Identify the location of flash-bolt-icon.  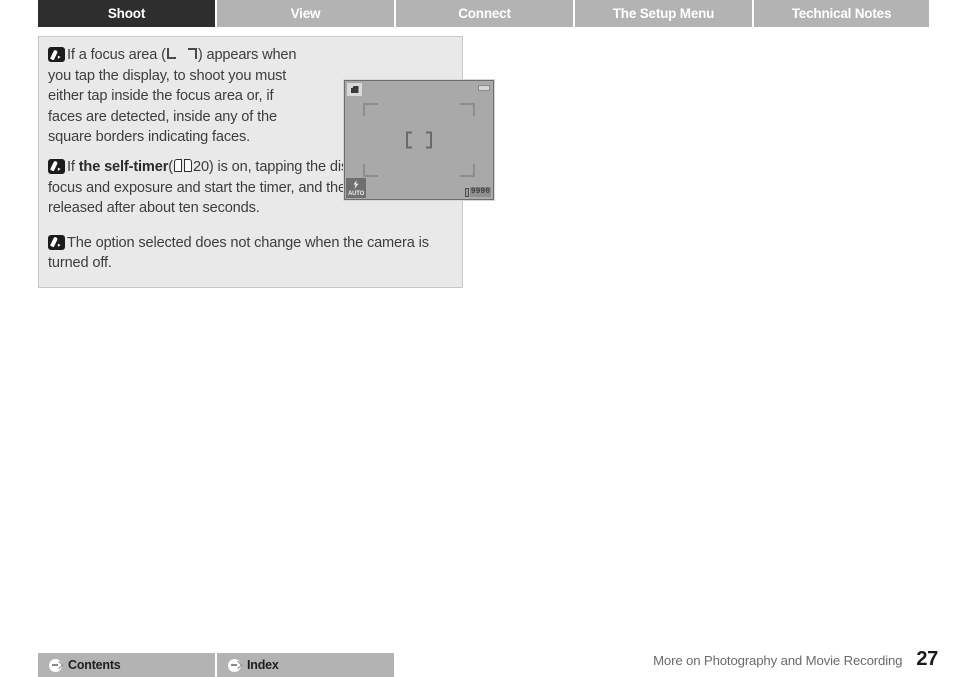
(356, 184).